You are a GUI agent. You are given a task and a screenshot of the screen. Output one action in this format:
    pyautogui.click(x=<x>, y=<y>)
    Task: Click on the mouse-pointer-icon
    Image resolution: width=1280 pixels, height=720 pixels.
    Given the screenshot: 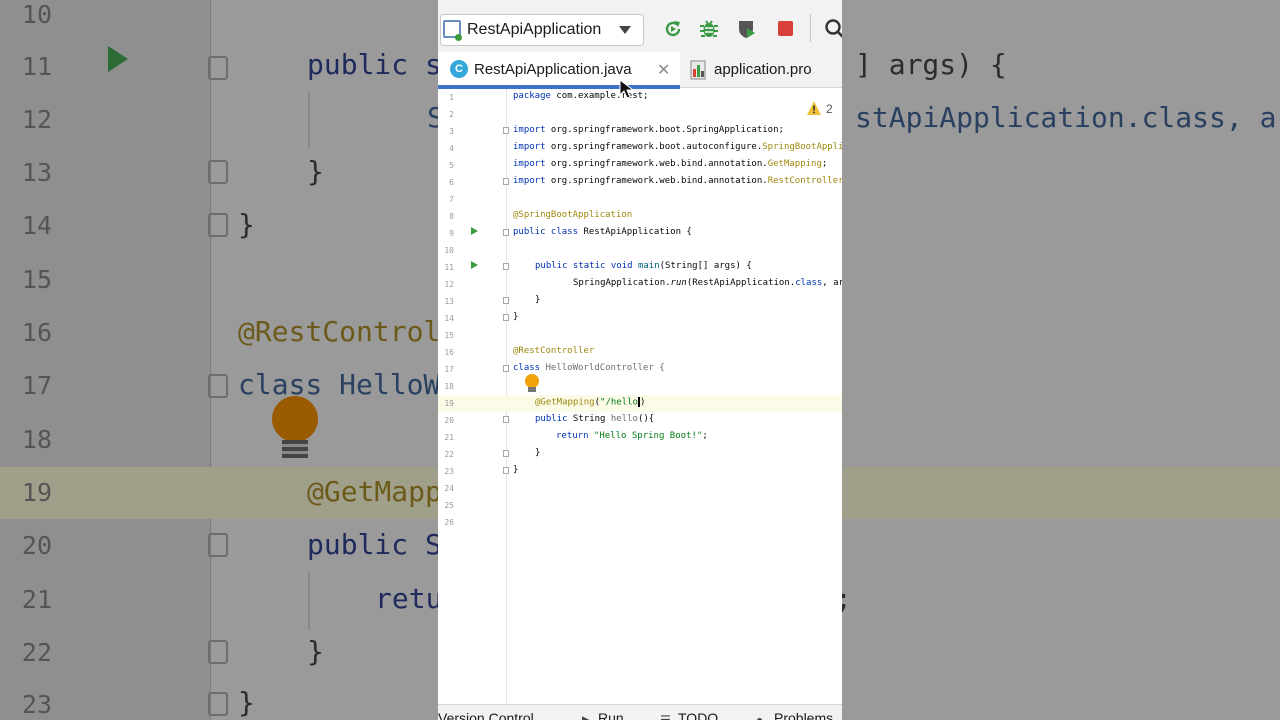 What is the action you would take?
    pyautogui.click(x=627, y=89)
    